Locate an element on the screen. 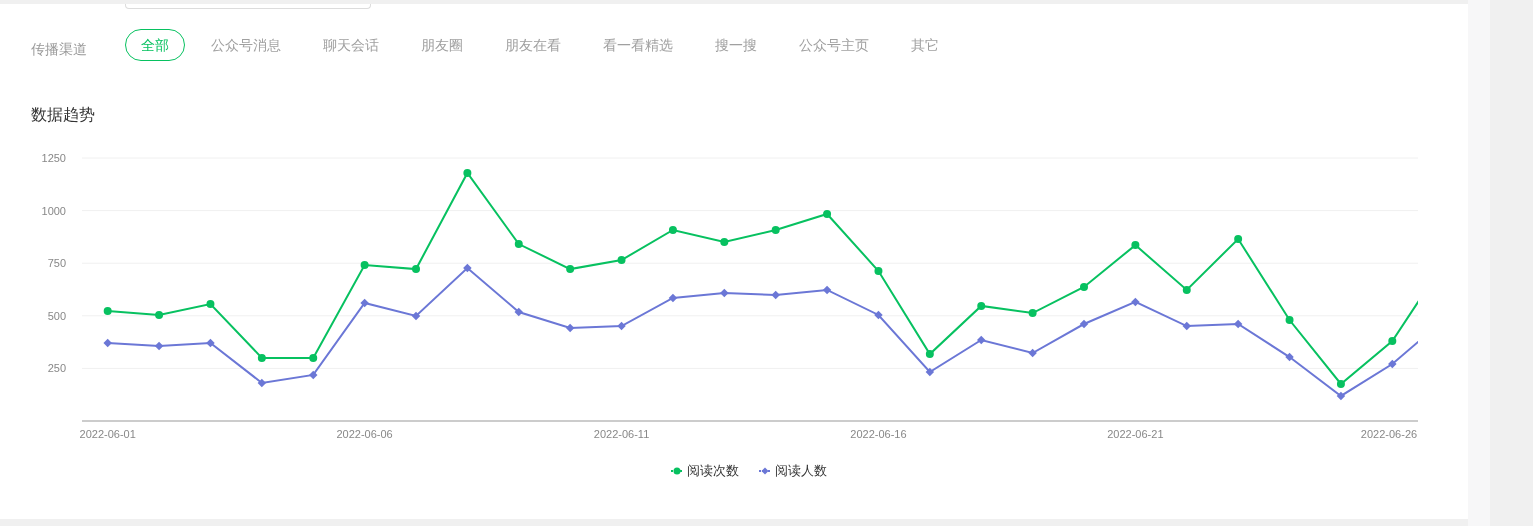 The height and width of the screenshot is (526, 1533). x-tick-label: 2022-06-11 is located at coordinates (621, 434).